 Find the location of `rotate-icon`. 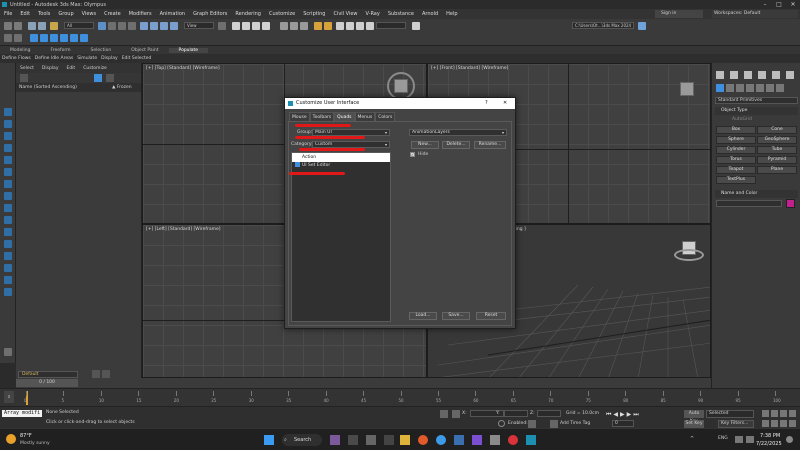

rotate-icon is located at coordinates (154, 26).